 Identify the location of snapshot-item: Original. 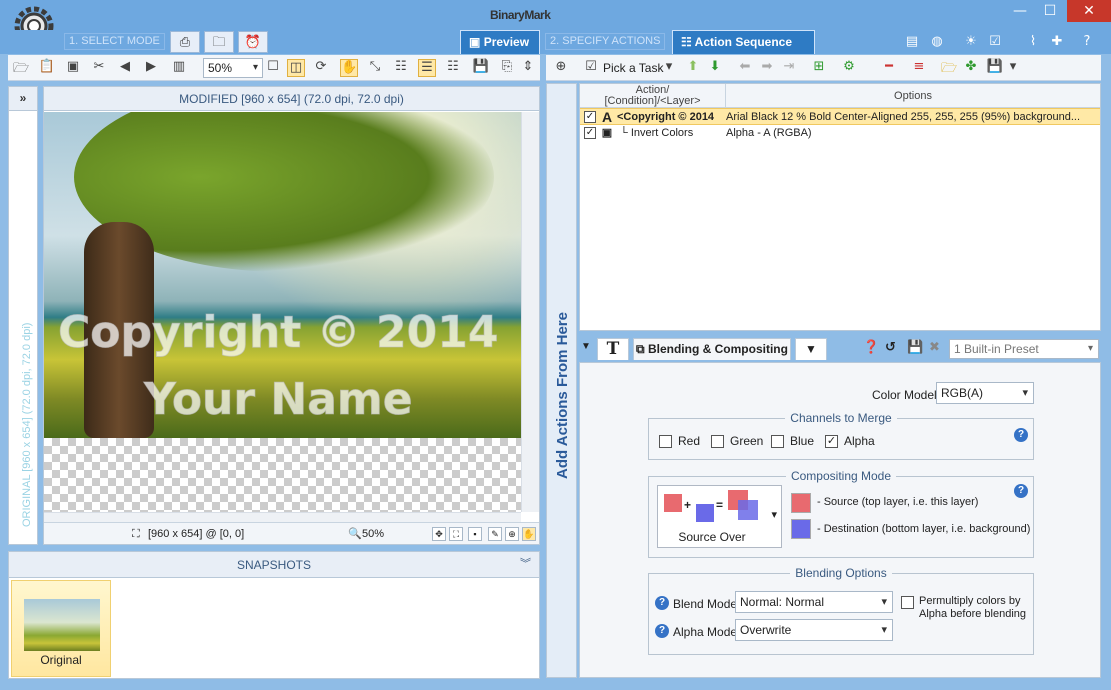
(61, 628).